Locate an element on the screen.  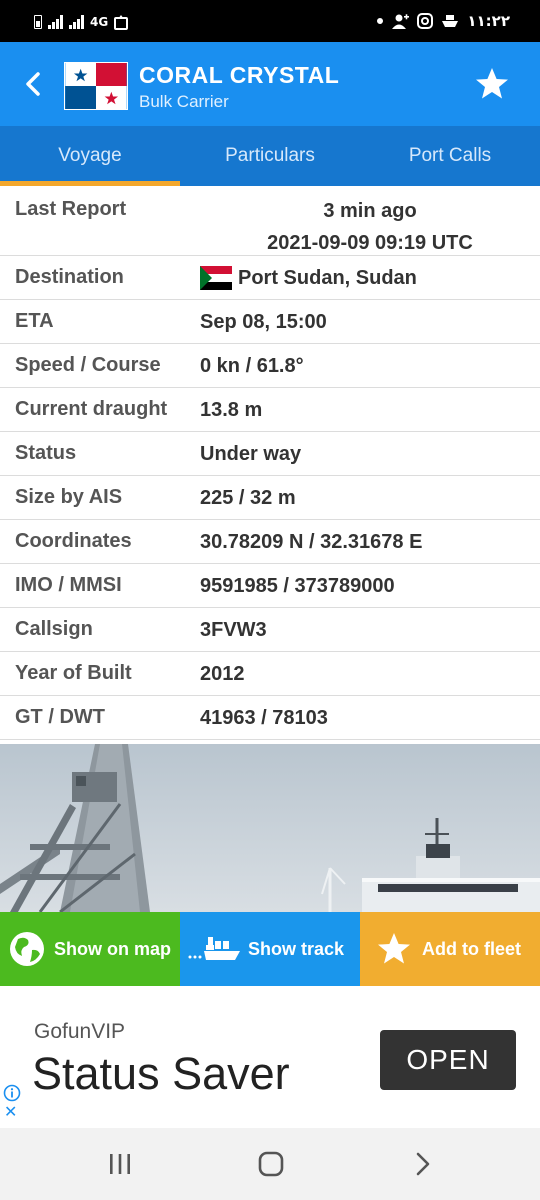
ad-title: Status Saver is located at coordinates (161, 1073).